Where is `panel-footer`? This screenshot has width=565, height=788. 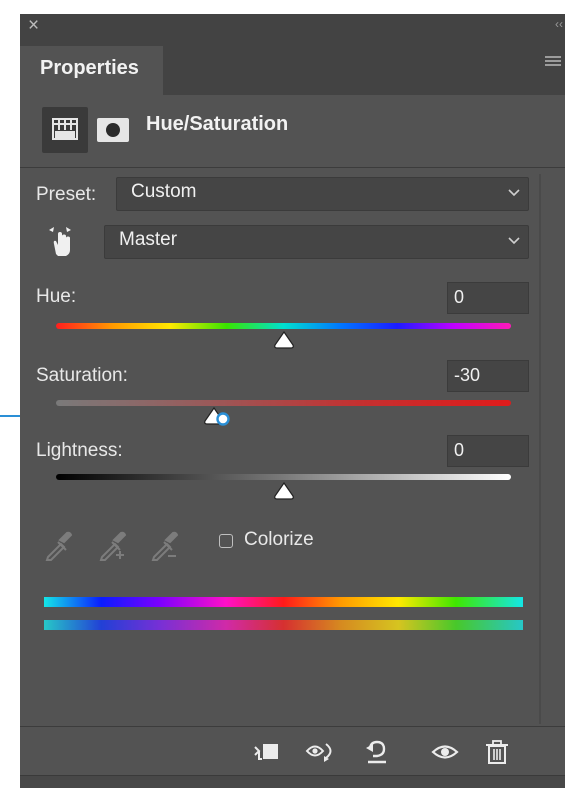 panel-footer is located at coordinates (292, 751).